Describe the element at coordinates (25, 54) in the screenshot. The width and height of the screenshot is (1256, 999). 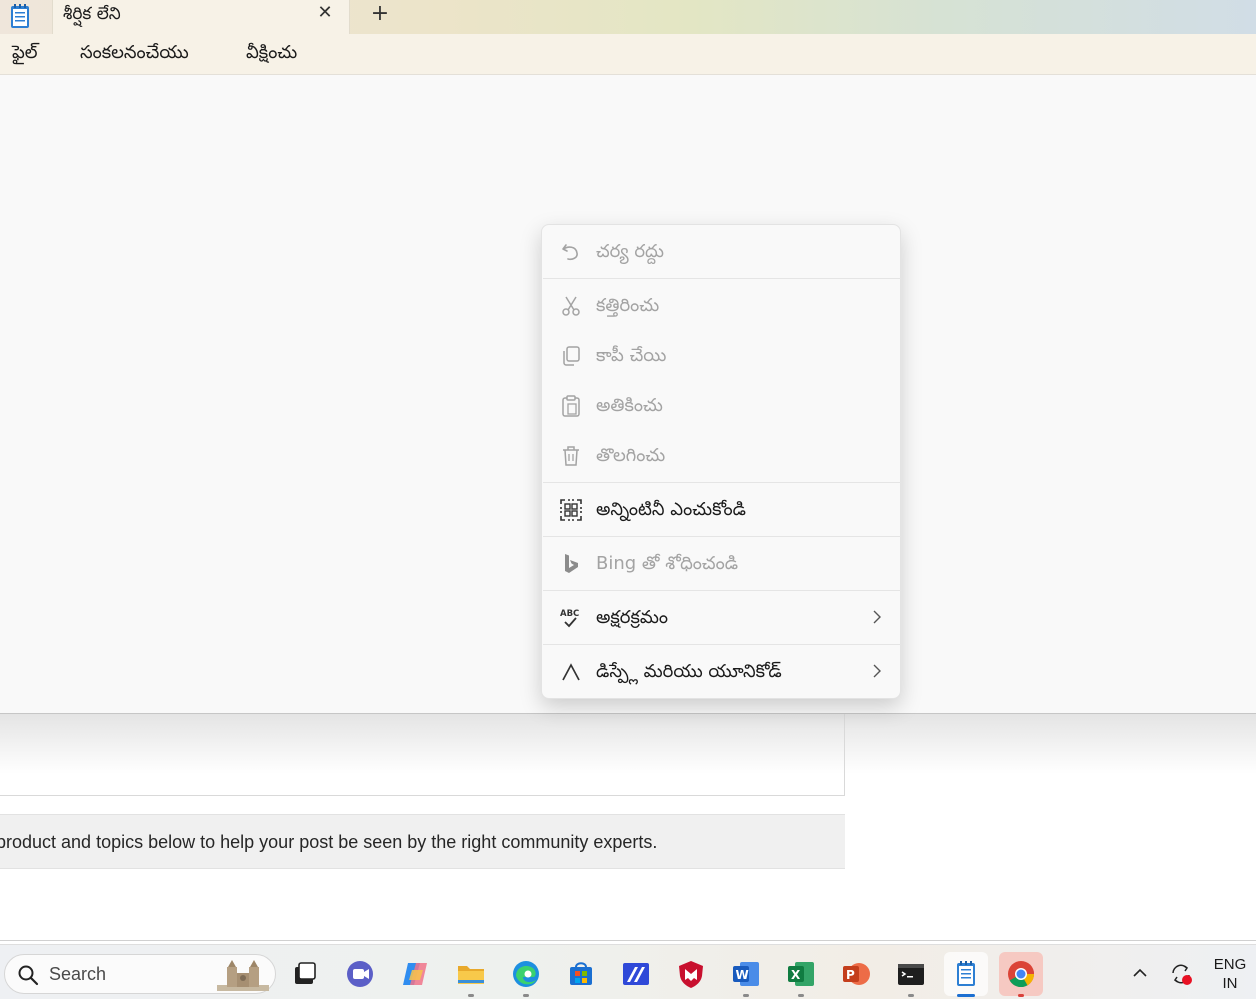
I see `menu-file: ఫైల్` at that location.